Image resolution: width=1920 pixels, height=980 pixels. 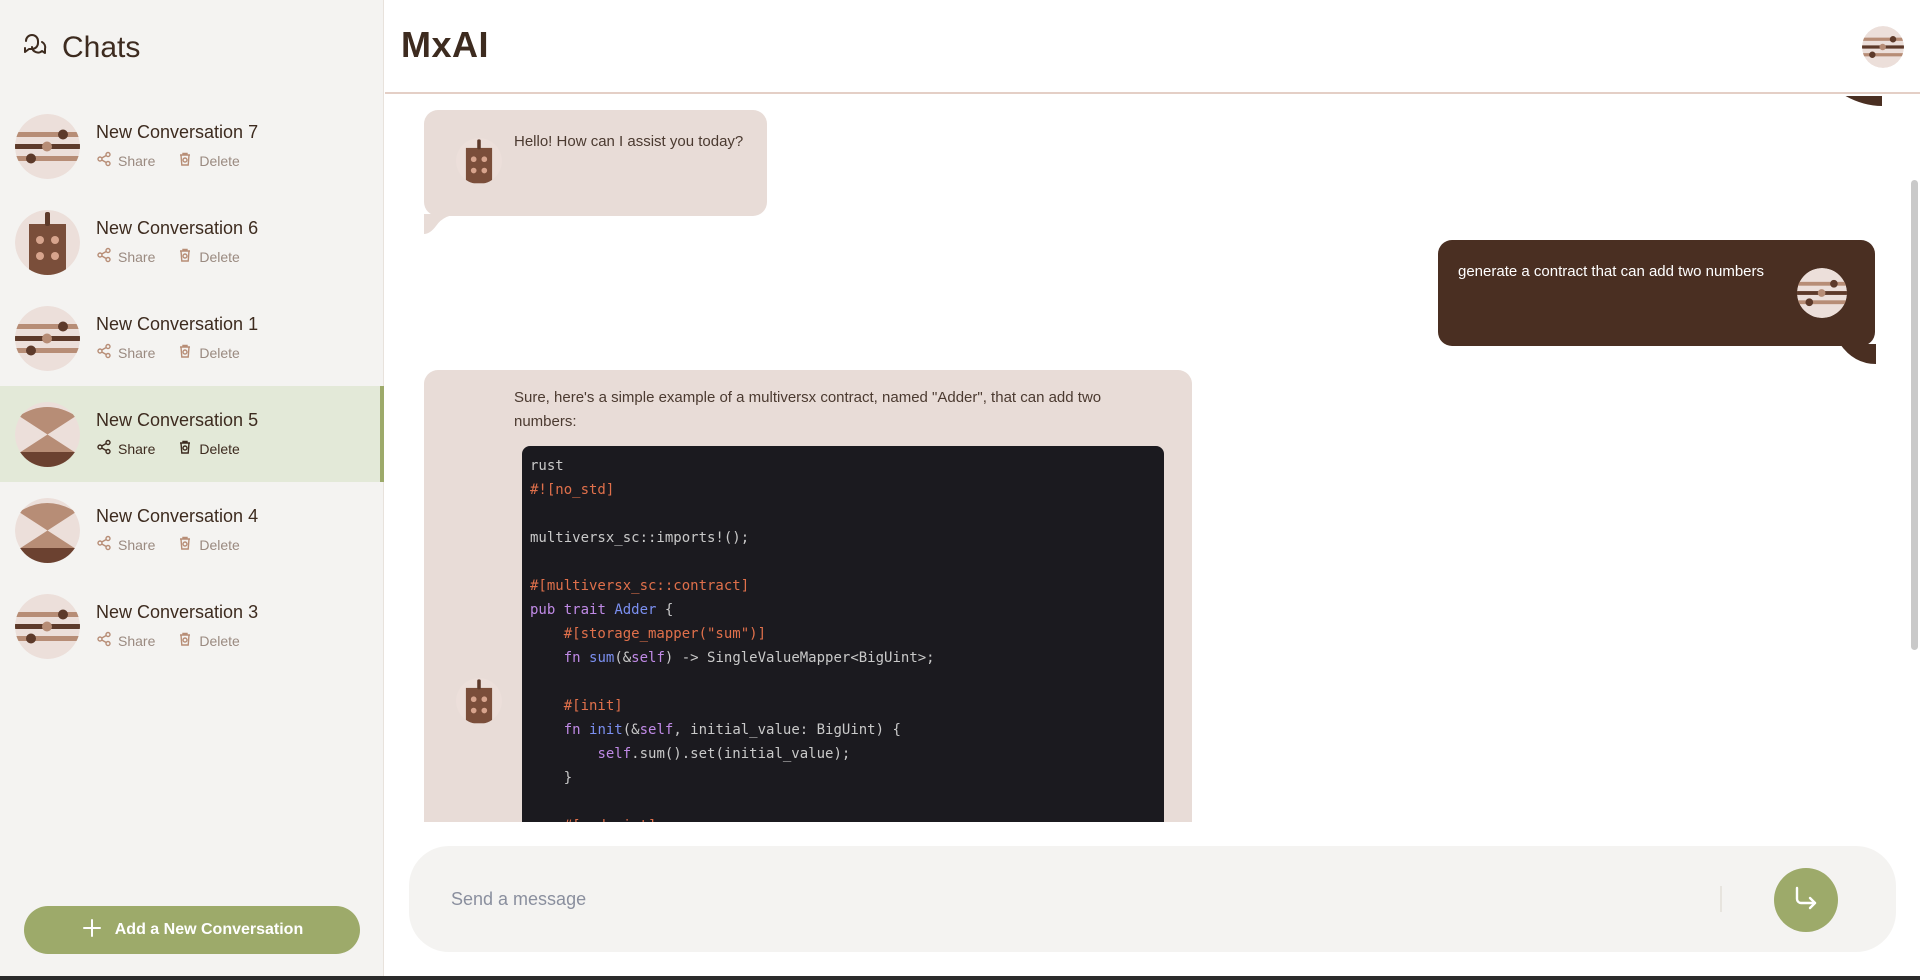 I want to click on conversation-item: New Conversation 1 Share Delete, so click(x=192, y=338).